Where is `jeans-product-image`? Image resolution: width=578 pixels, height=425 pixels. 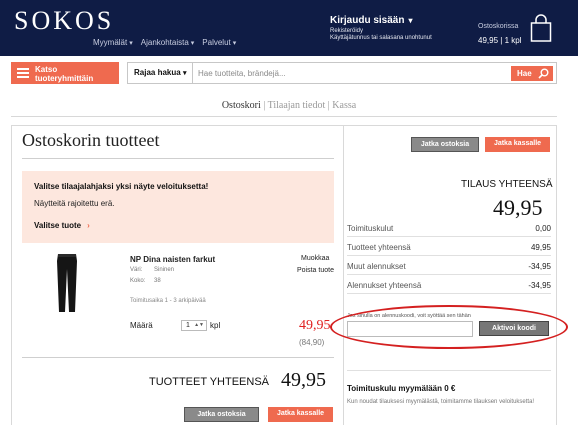
jeans-product-image is located at coordinates (67, 283).